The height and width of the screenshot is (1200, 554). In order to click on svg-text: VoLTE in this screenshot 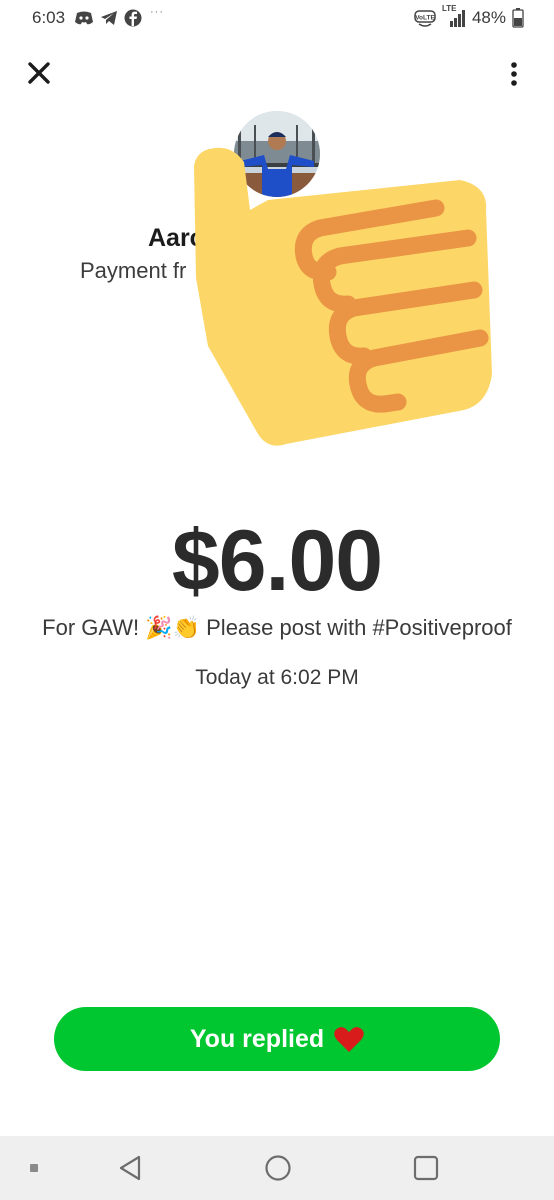, I will do `click(425, 18)`.